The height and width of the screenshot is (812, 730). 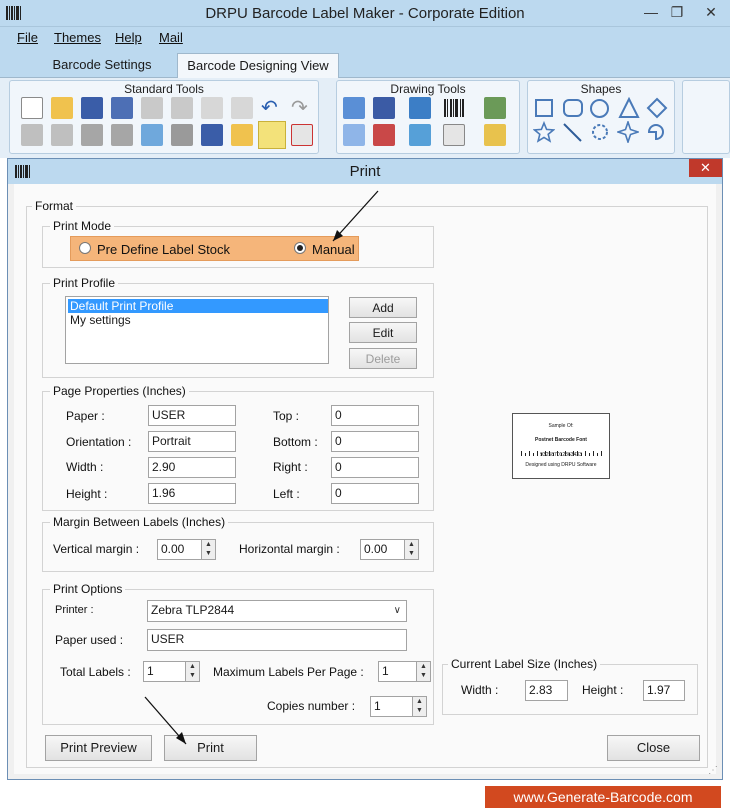 I want to click on burst-icon, so click(x=600, y=132).